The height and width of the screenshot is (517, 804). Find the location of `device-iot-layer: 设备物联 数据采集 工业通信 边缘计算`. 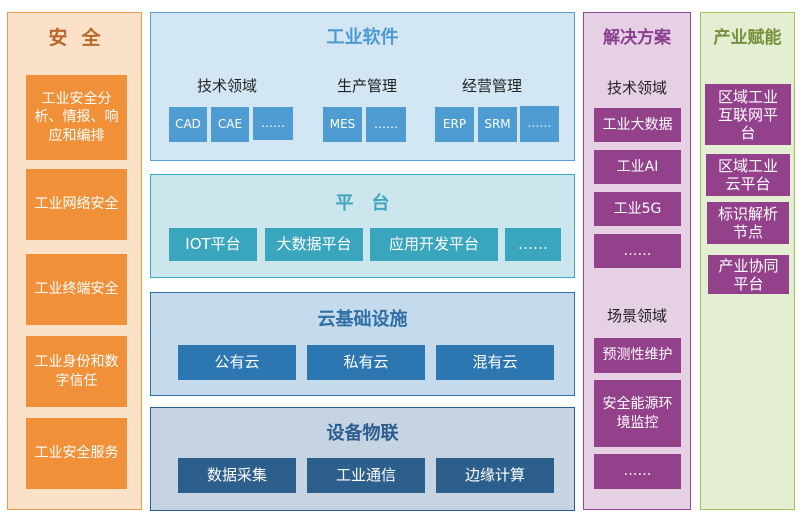

device-iot-layer: 设备物联 数据采集 工业通信 边缘计算 is located at coordinates (362, 459).